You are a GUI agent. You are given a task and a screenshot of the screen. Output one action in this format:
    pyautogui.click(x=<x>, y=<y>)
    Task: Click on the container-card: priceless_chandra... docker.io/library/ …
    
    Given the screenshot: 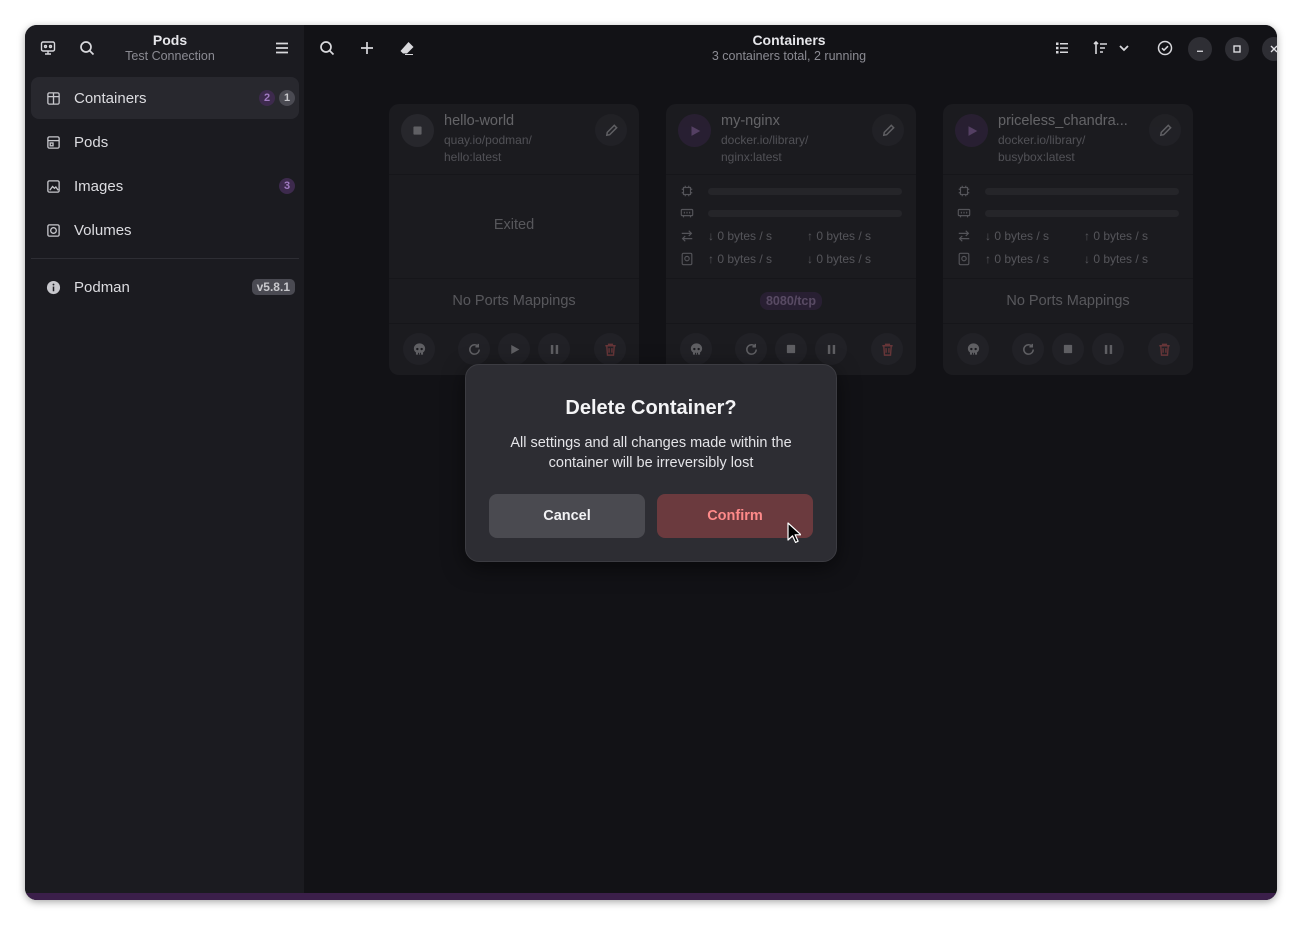 What is the action you would take?
    pyautogui.click(x=1068, y=239)
    